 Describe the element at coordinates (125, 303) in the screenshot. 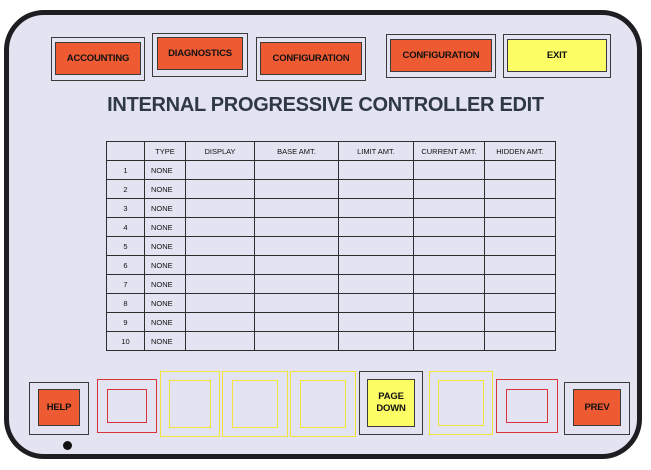

I see `row-number: 8` at that location.